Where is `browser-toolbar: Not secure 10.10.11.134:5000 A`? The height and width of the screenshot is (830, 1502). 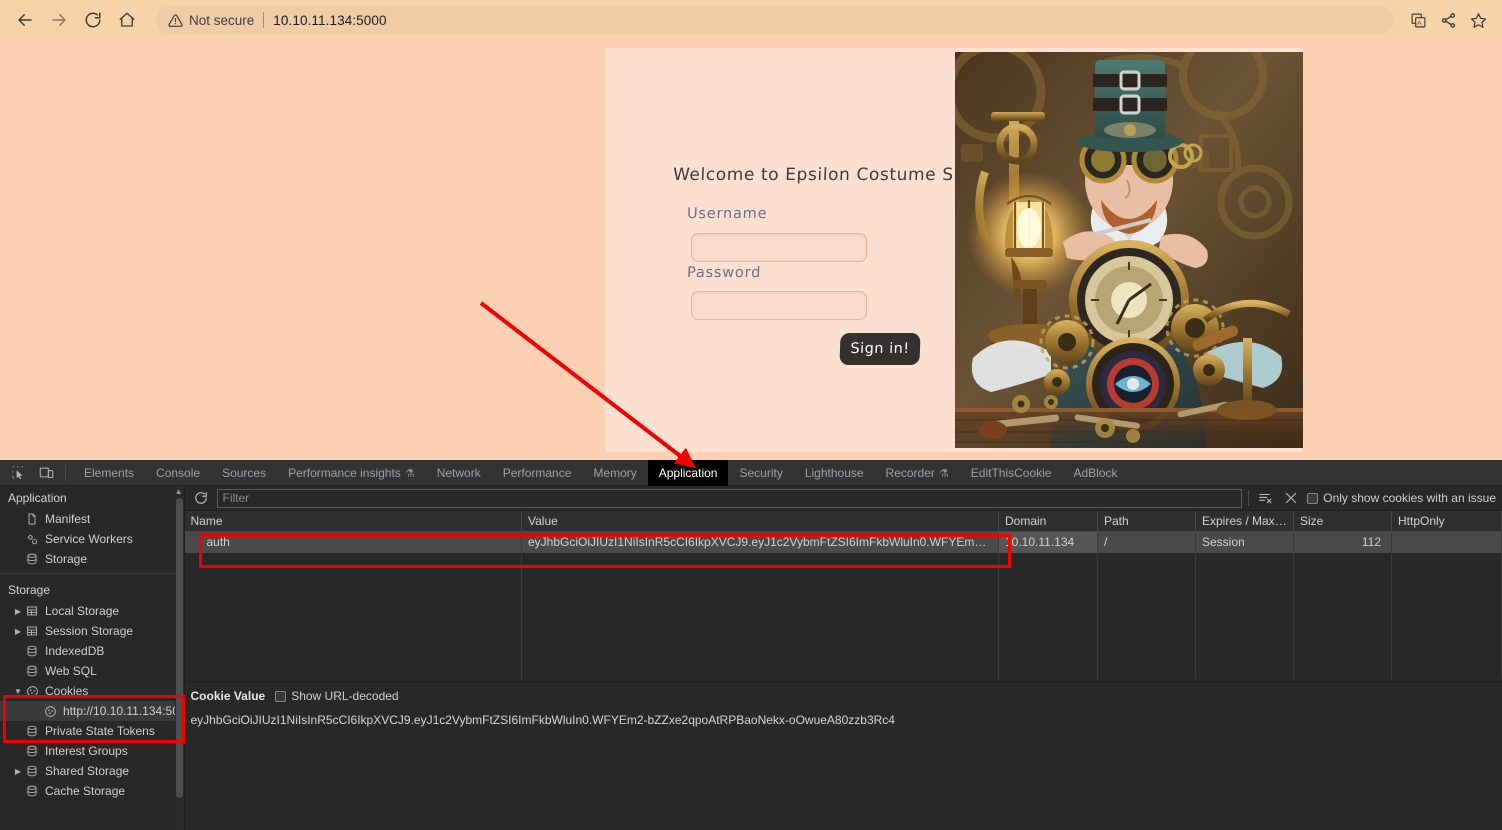 browser-toolbar: Not secure 10.10.11.134:5000 A is located at coordinates (751, 20).